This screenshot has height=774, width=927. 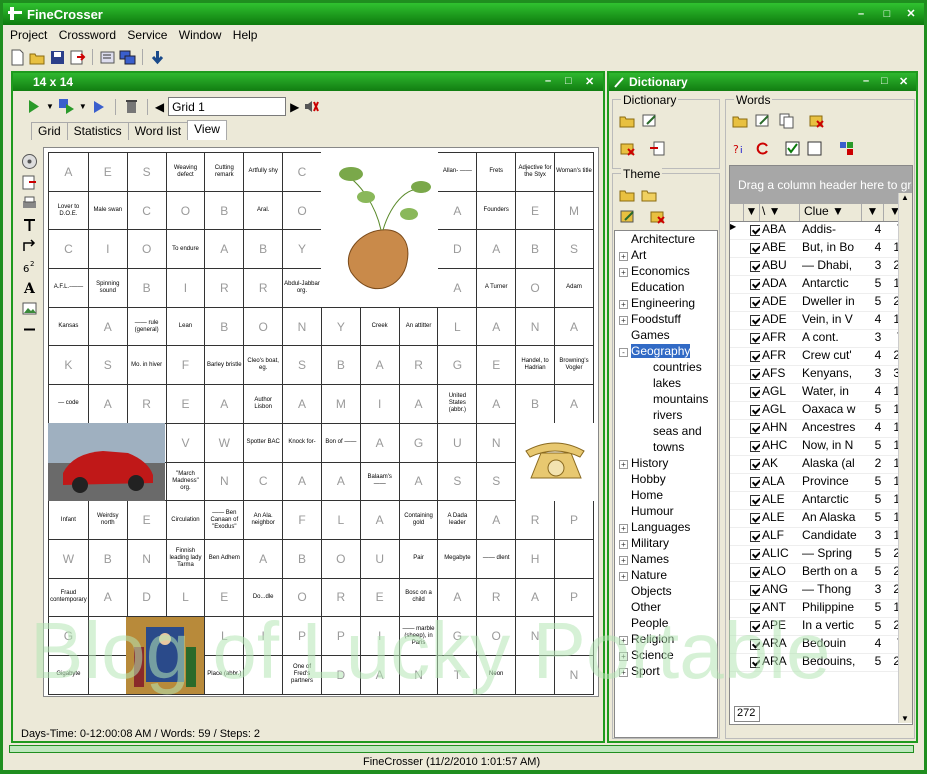 I want to click on text-tool-icon: A, so click(x=29, y=287).